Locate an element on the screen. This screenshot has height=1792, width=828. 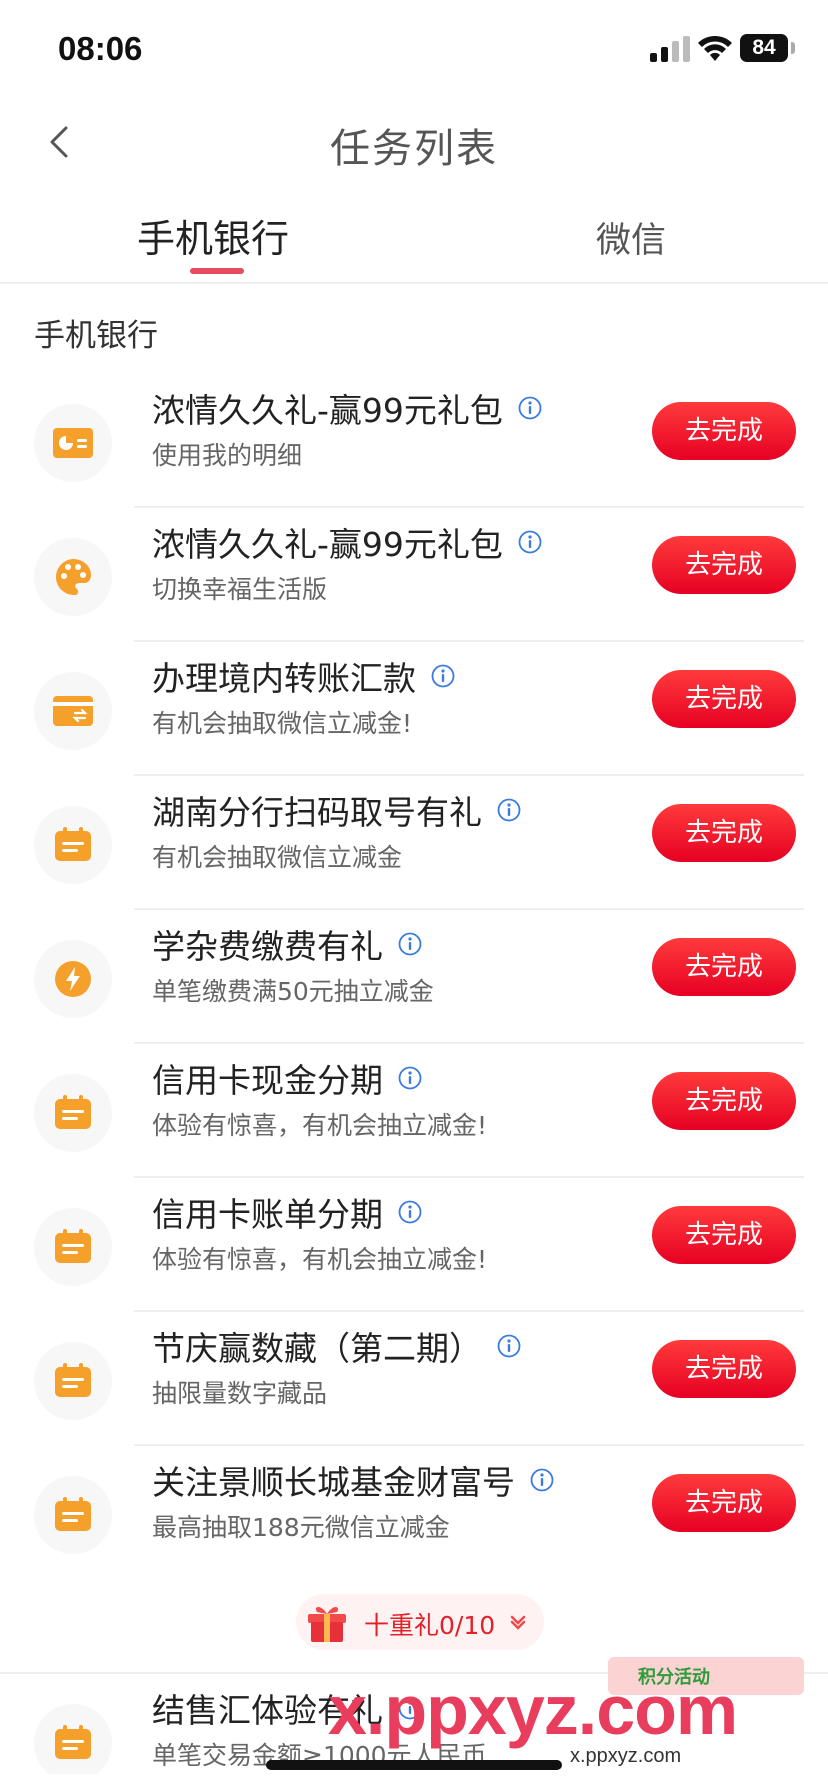
task-title: 办理境内转账汇款 is located at coordinates (284, 678).